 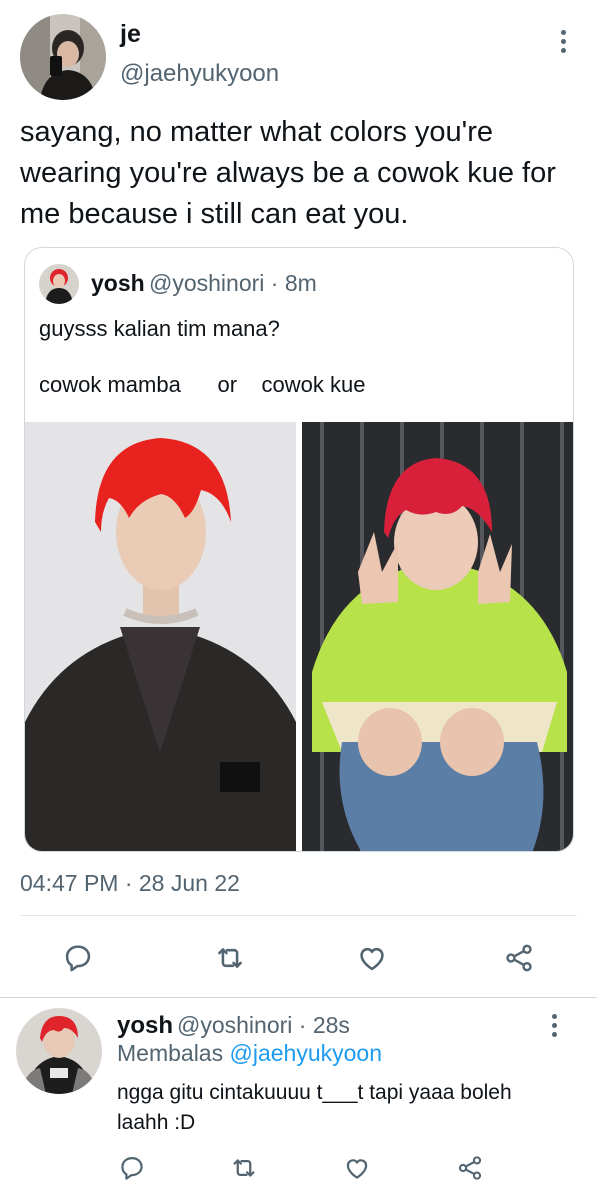 What do you see at coordinates (199, 74) in the screenshot?
I see `author-handle: @jaehyukyoon` at bounding box center [199, 74].